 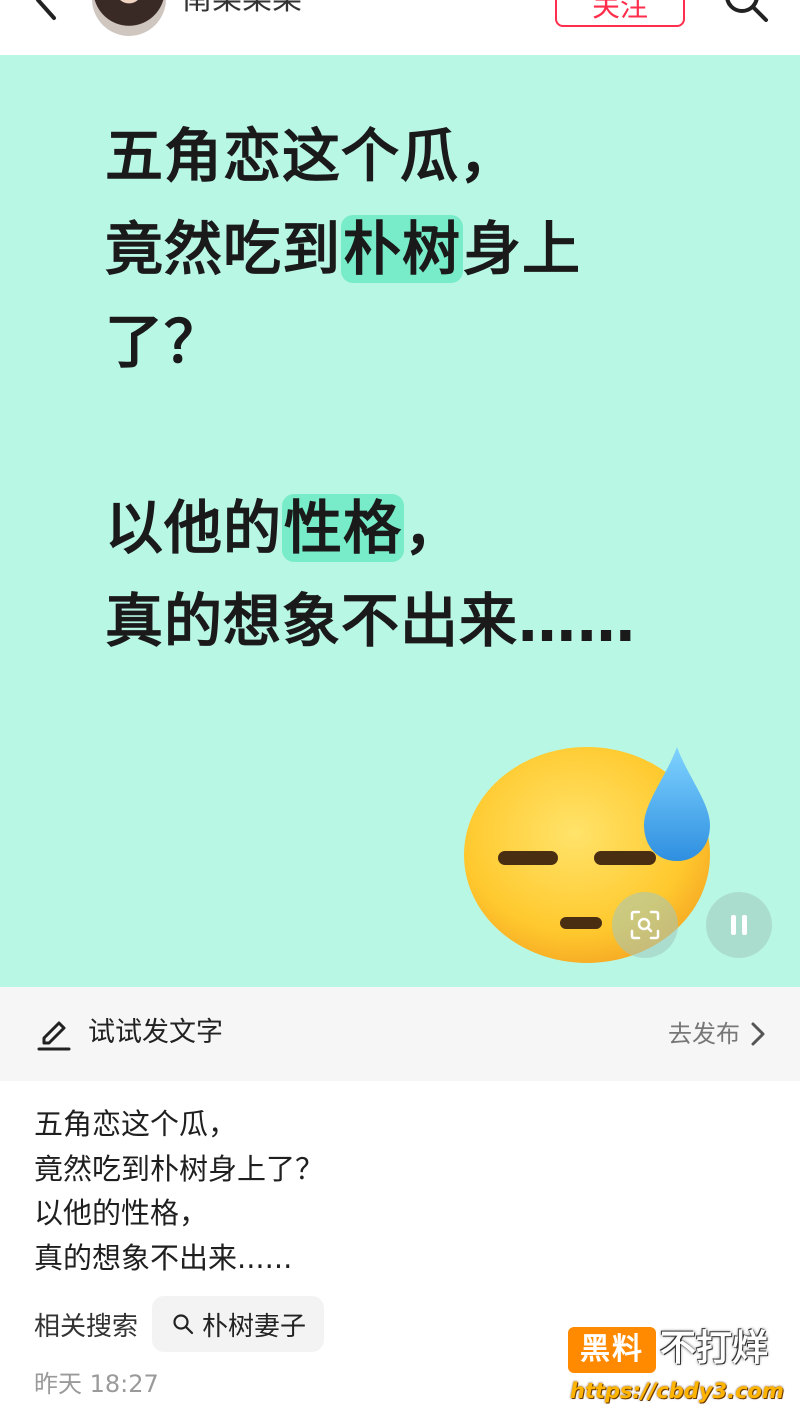 I want to click on back-arrow-icon, so click(x=46, y=10).